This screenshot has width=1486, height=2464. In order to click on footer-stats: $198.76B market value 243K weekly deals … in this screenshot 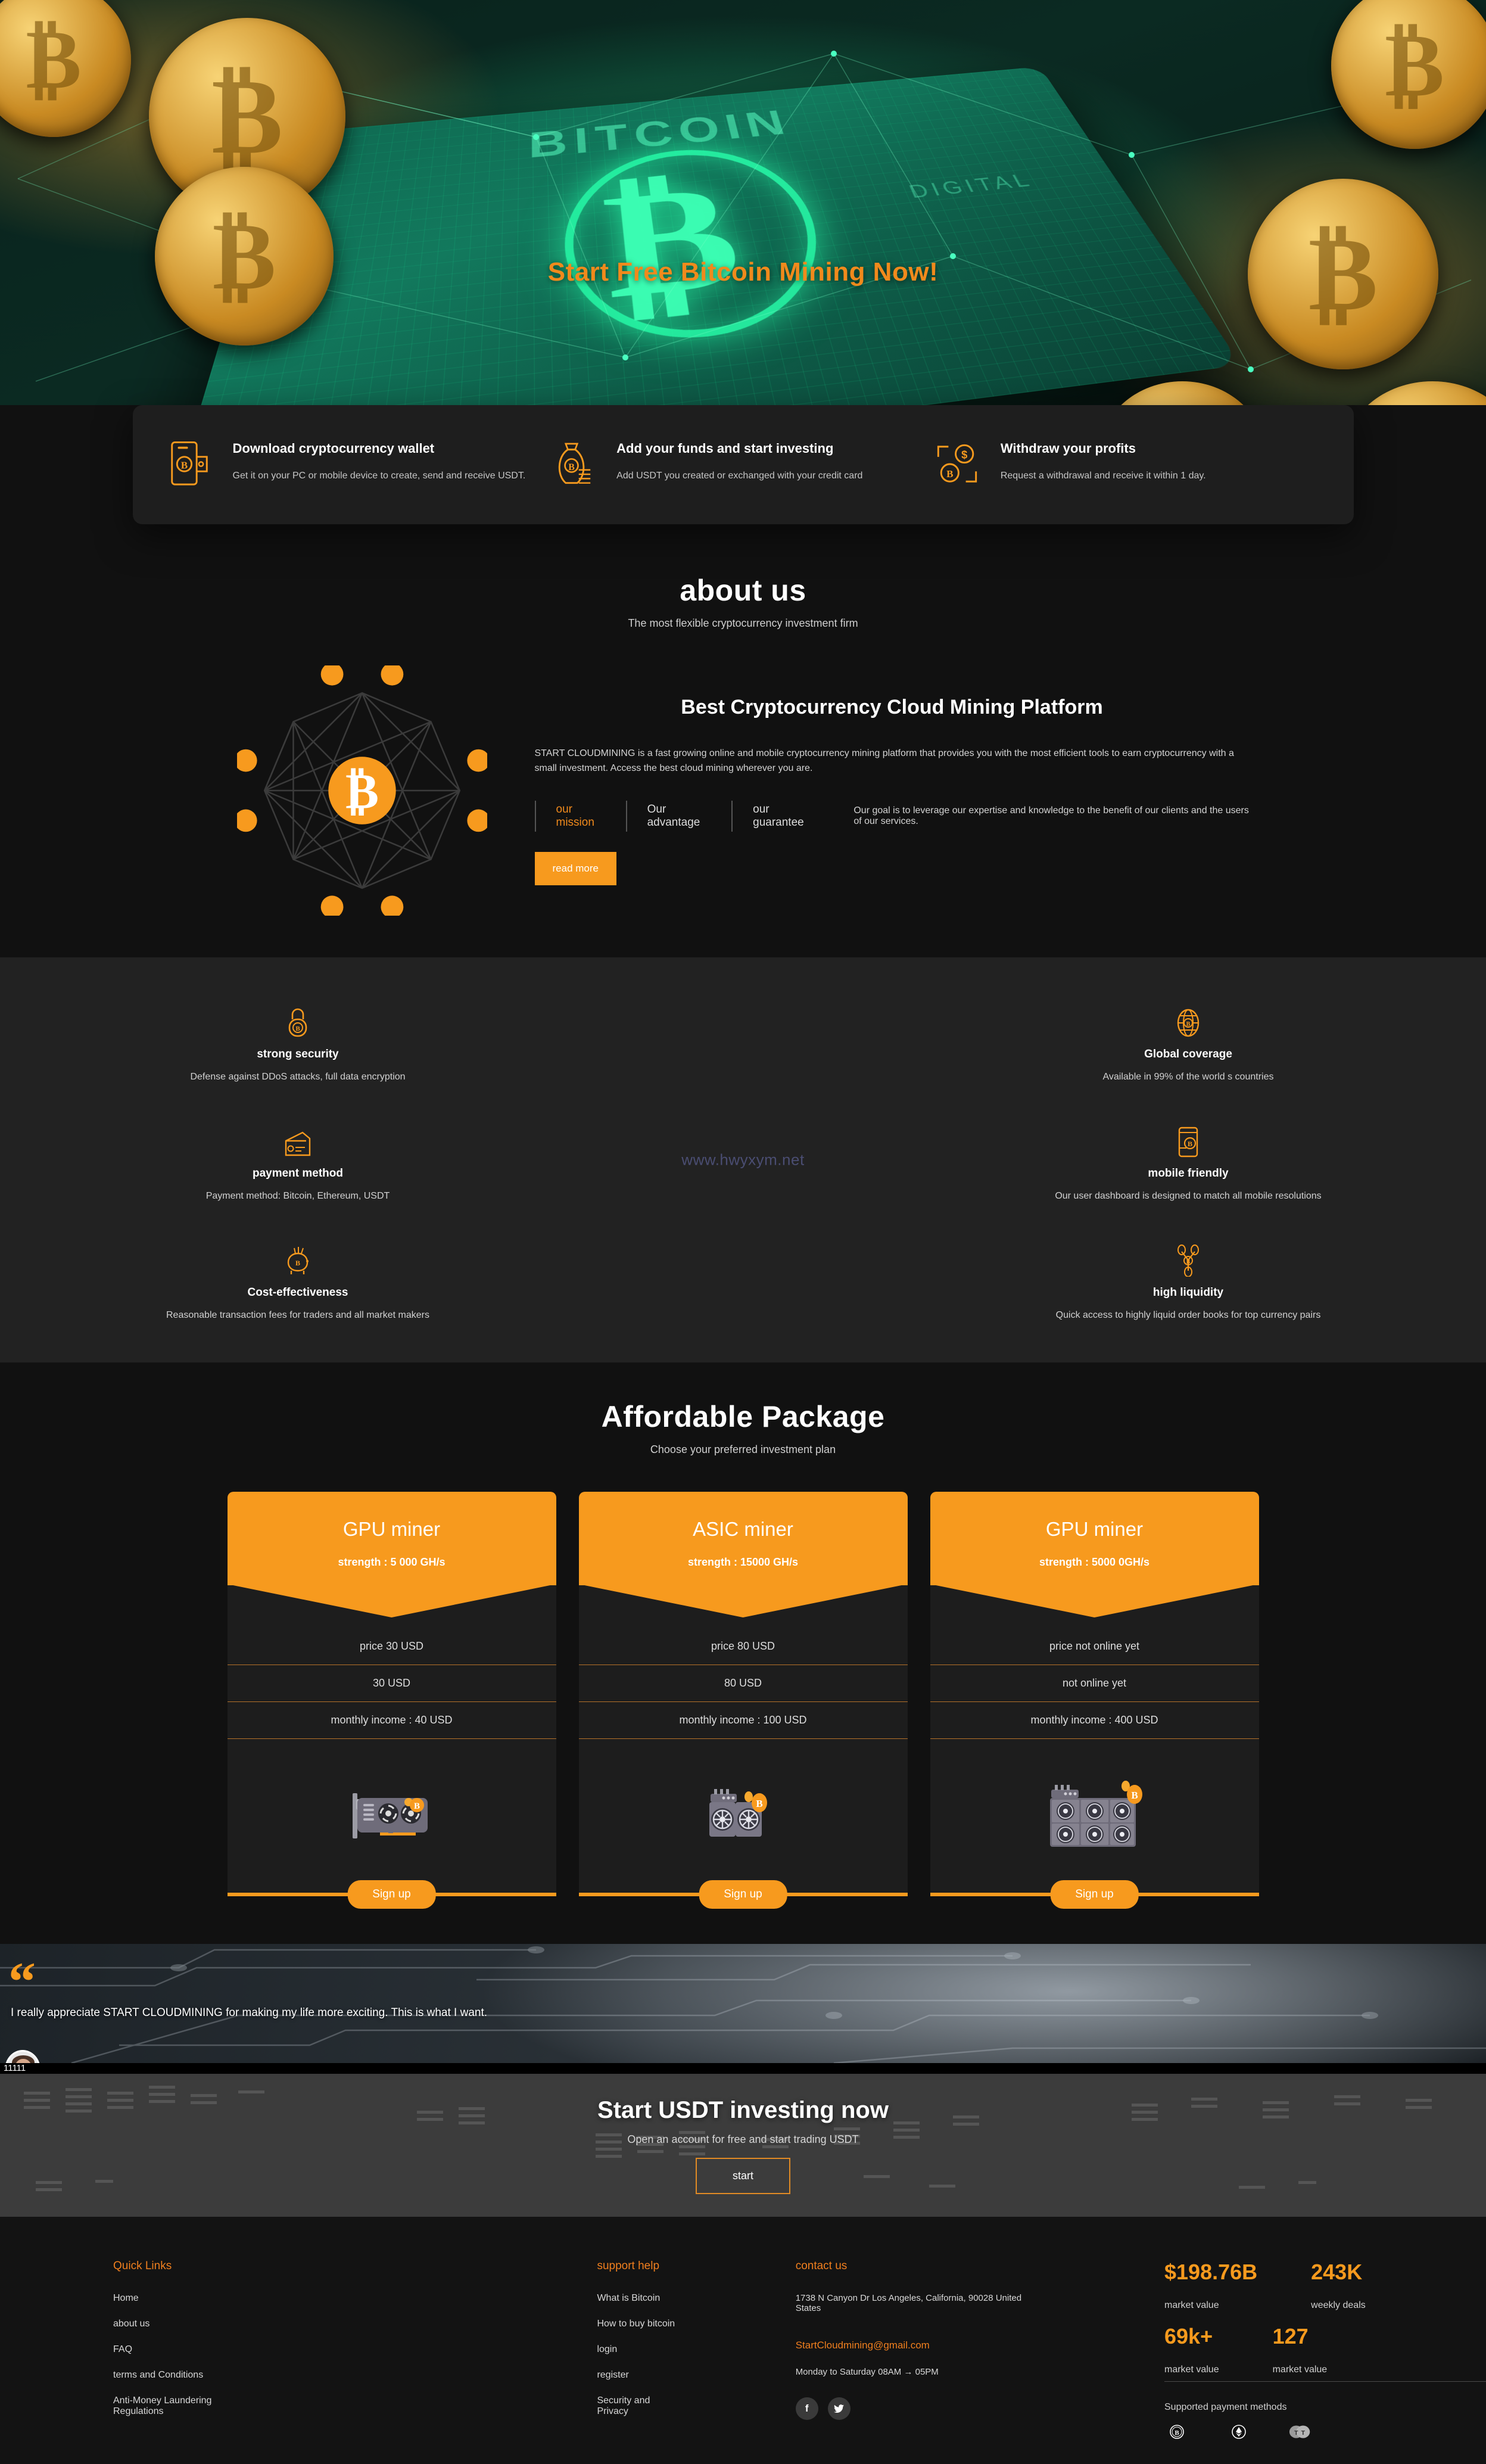, I will do `click(1256, 2350)`.